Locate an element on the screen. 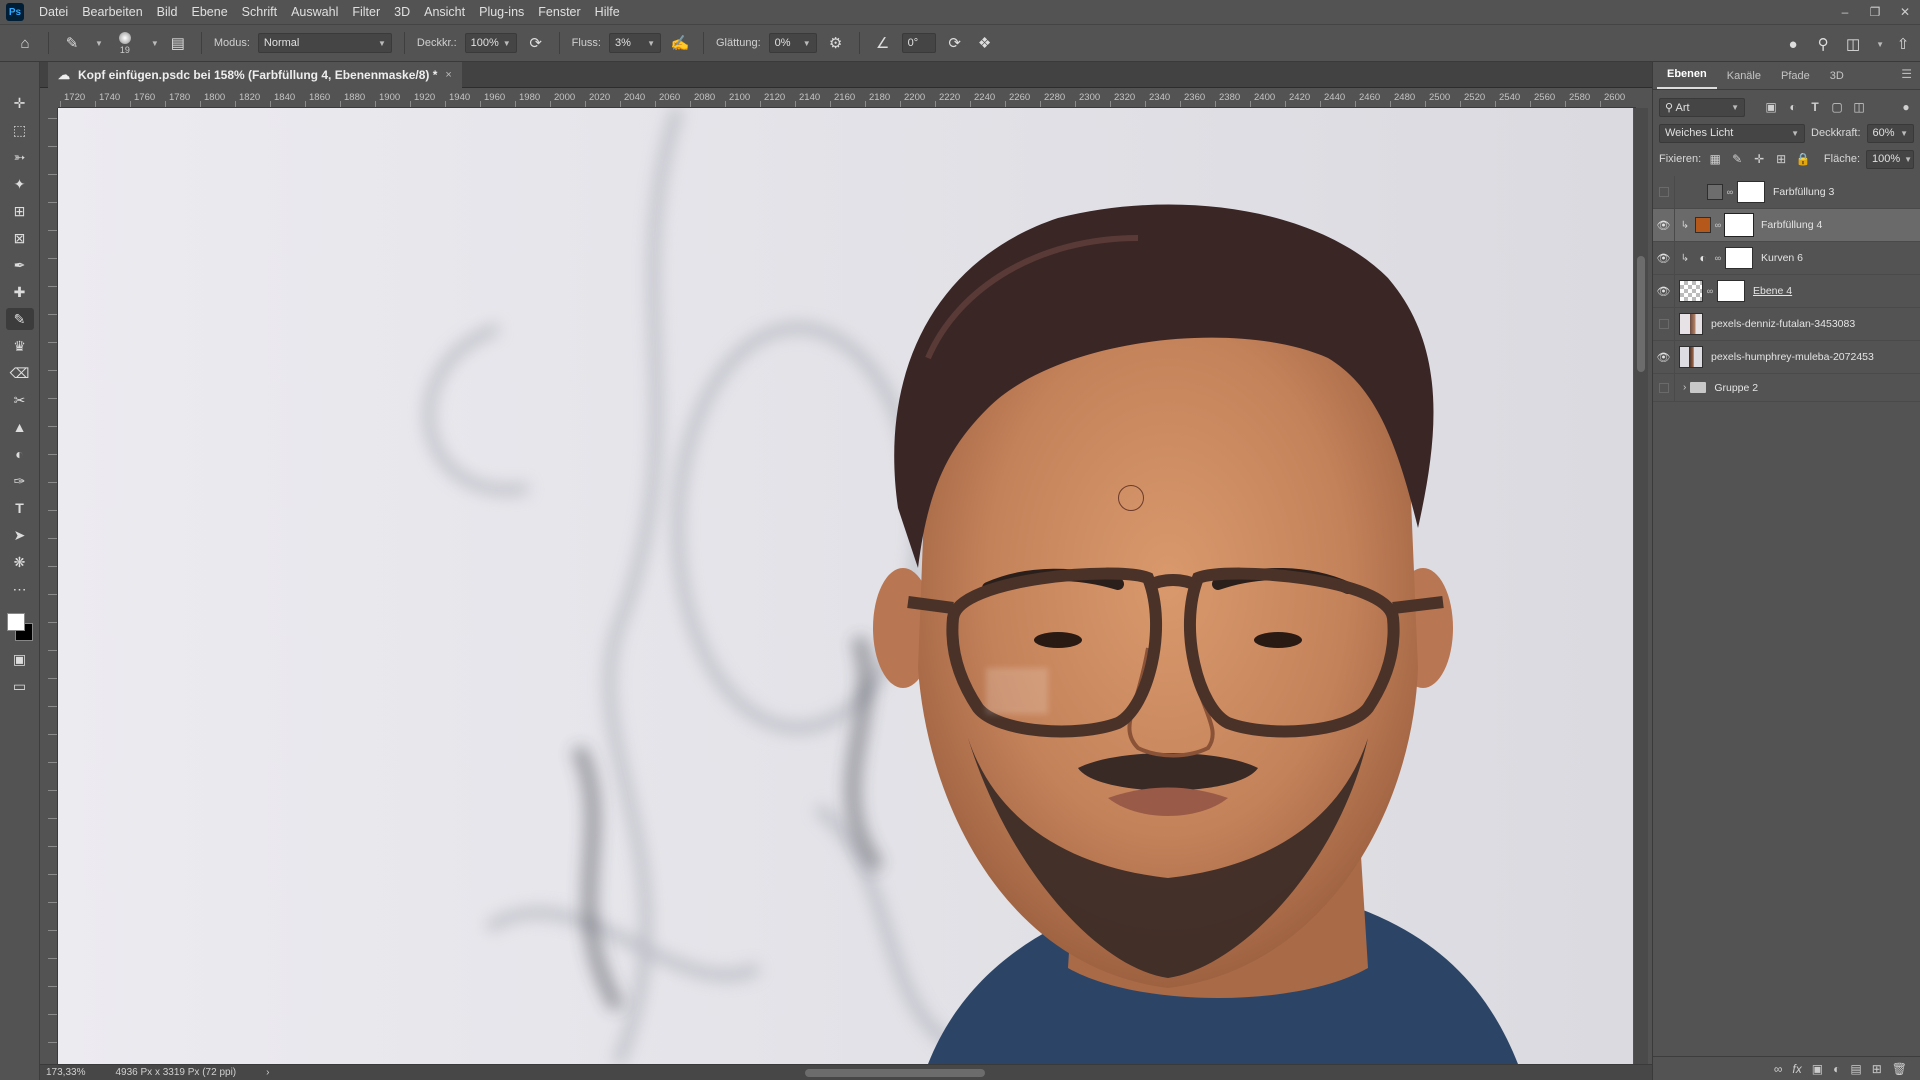 This screenshot has height=1080, width=1920. menu-plugins: Plug-ins is located at coordinates (501, 12).